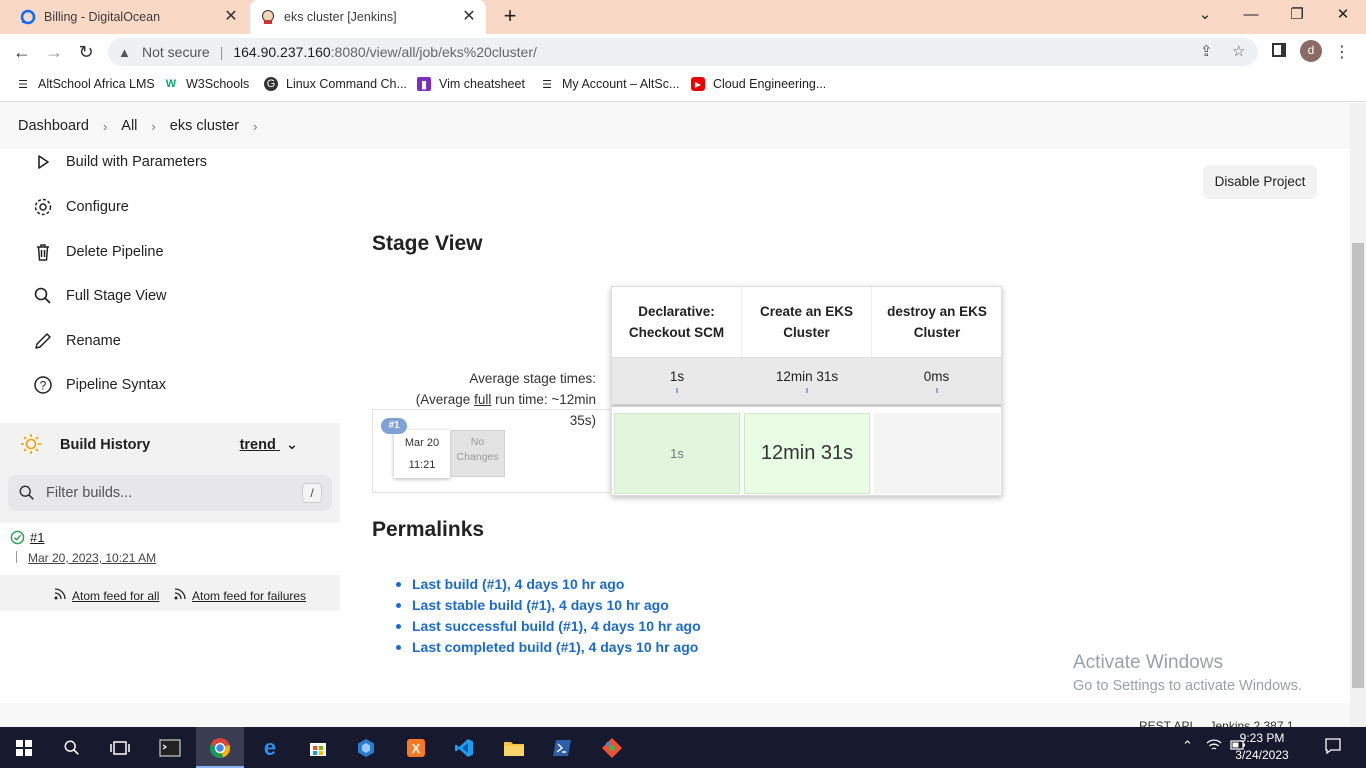 Image resolution: width=1366 pixels, height=768 pixels. I want to click on minimize-button: —, so click(1251, 15).